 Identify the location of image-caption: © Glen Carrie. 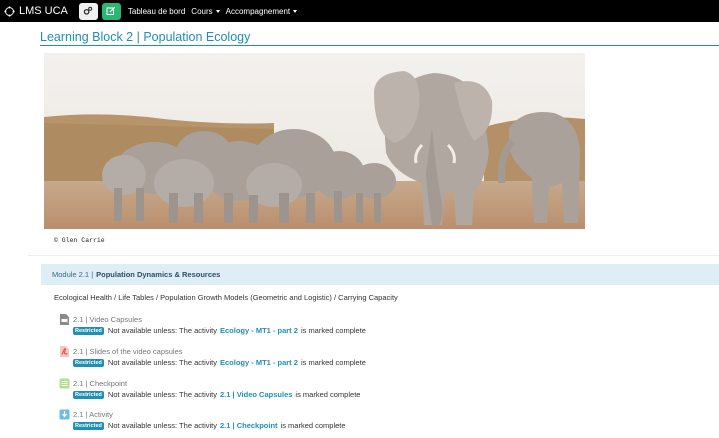
(79, 240).